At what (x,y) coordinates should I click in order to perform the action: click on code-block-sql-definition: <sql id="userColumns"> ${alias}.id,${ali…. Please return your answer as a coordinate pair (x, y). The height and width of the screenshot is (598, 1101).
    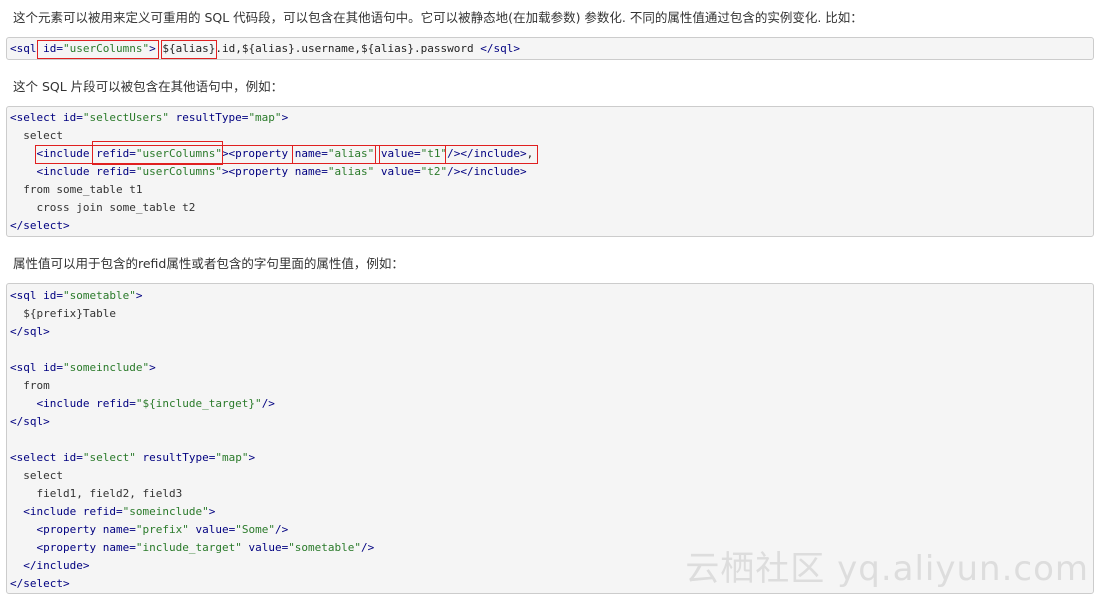
    Looking at the image, I should click on (550, 48).